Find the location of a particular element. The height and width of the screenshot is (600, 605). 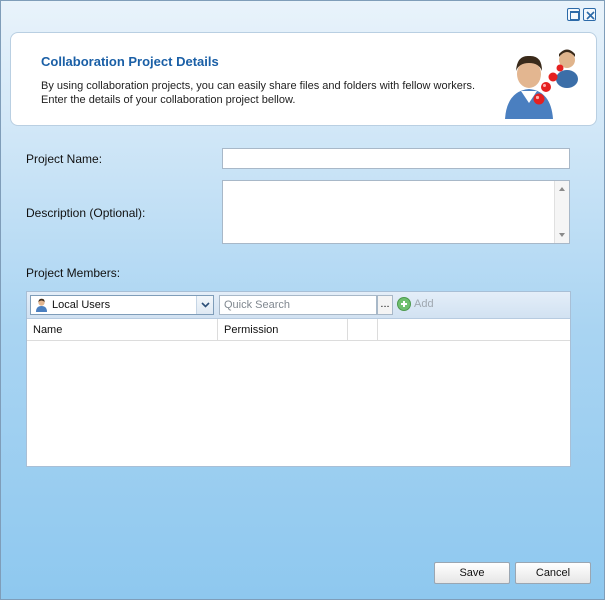

scroll-up-icon is located at coordinates (562, 189).